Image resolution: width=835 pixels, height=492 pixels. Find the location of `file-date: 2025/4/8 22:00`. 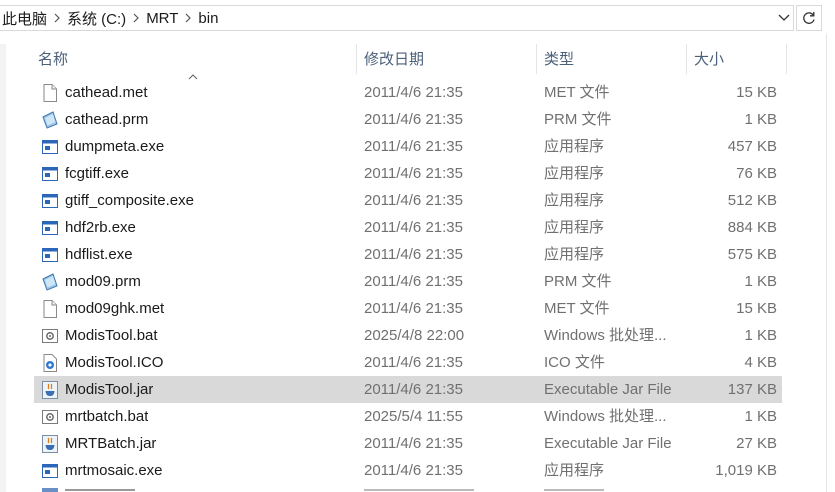

file-date: 2025/4/8 22:00 is located at coordinates (414, 335).